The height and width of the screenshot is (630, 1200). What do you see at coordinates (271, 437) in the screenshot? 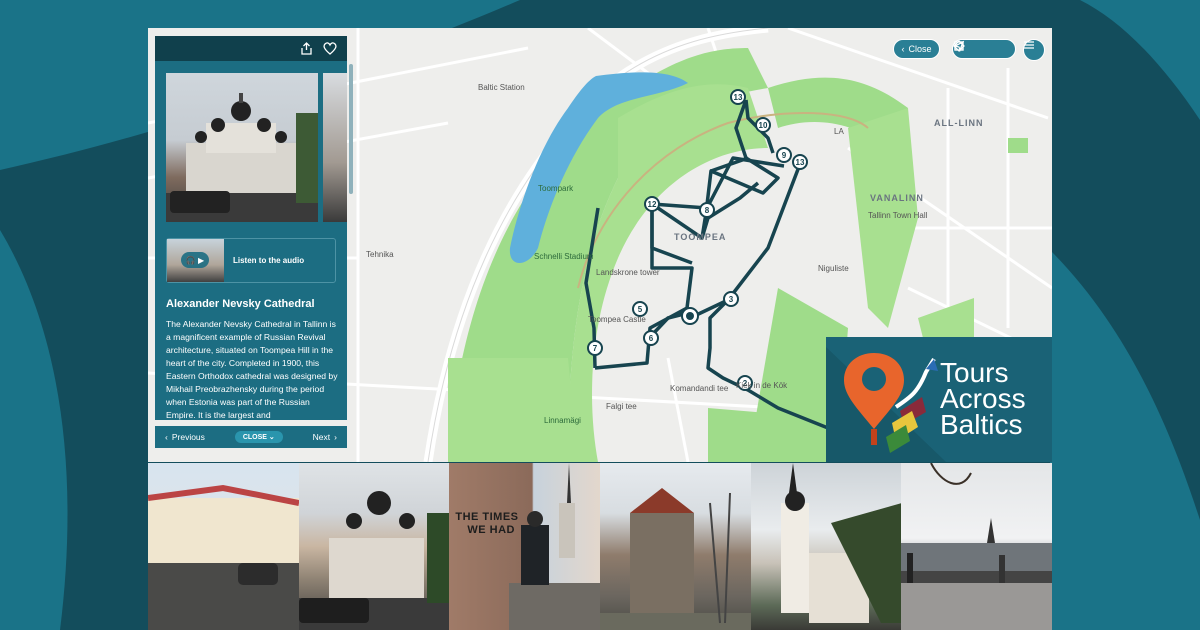
I see `chevron-down-icon: ⌄` at bounding box center [271, 437].